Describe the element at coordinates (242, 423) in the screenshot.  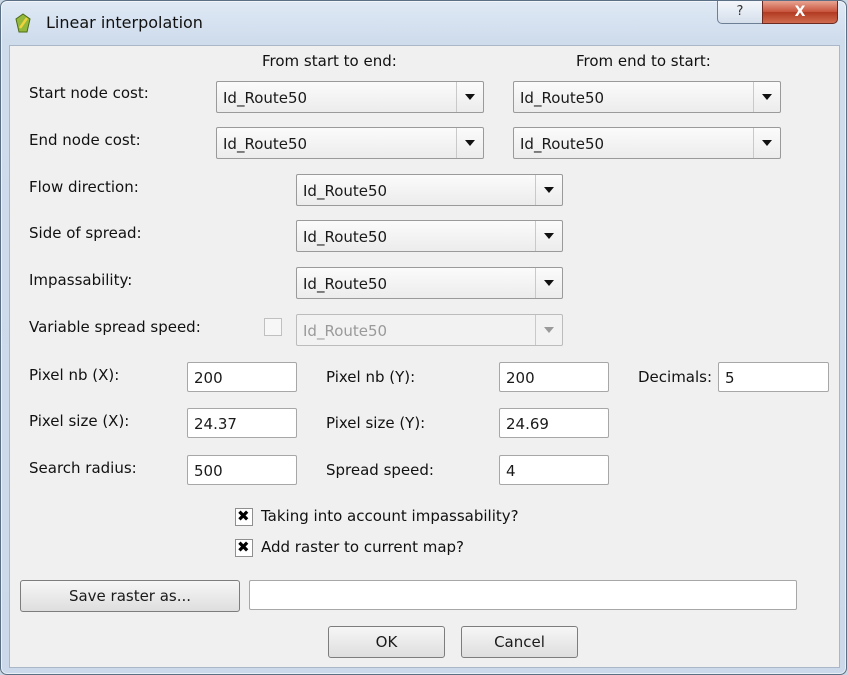
I see `pixel-size-x-input: 24.37` at that location.